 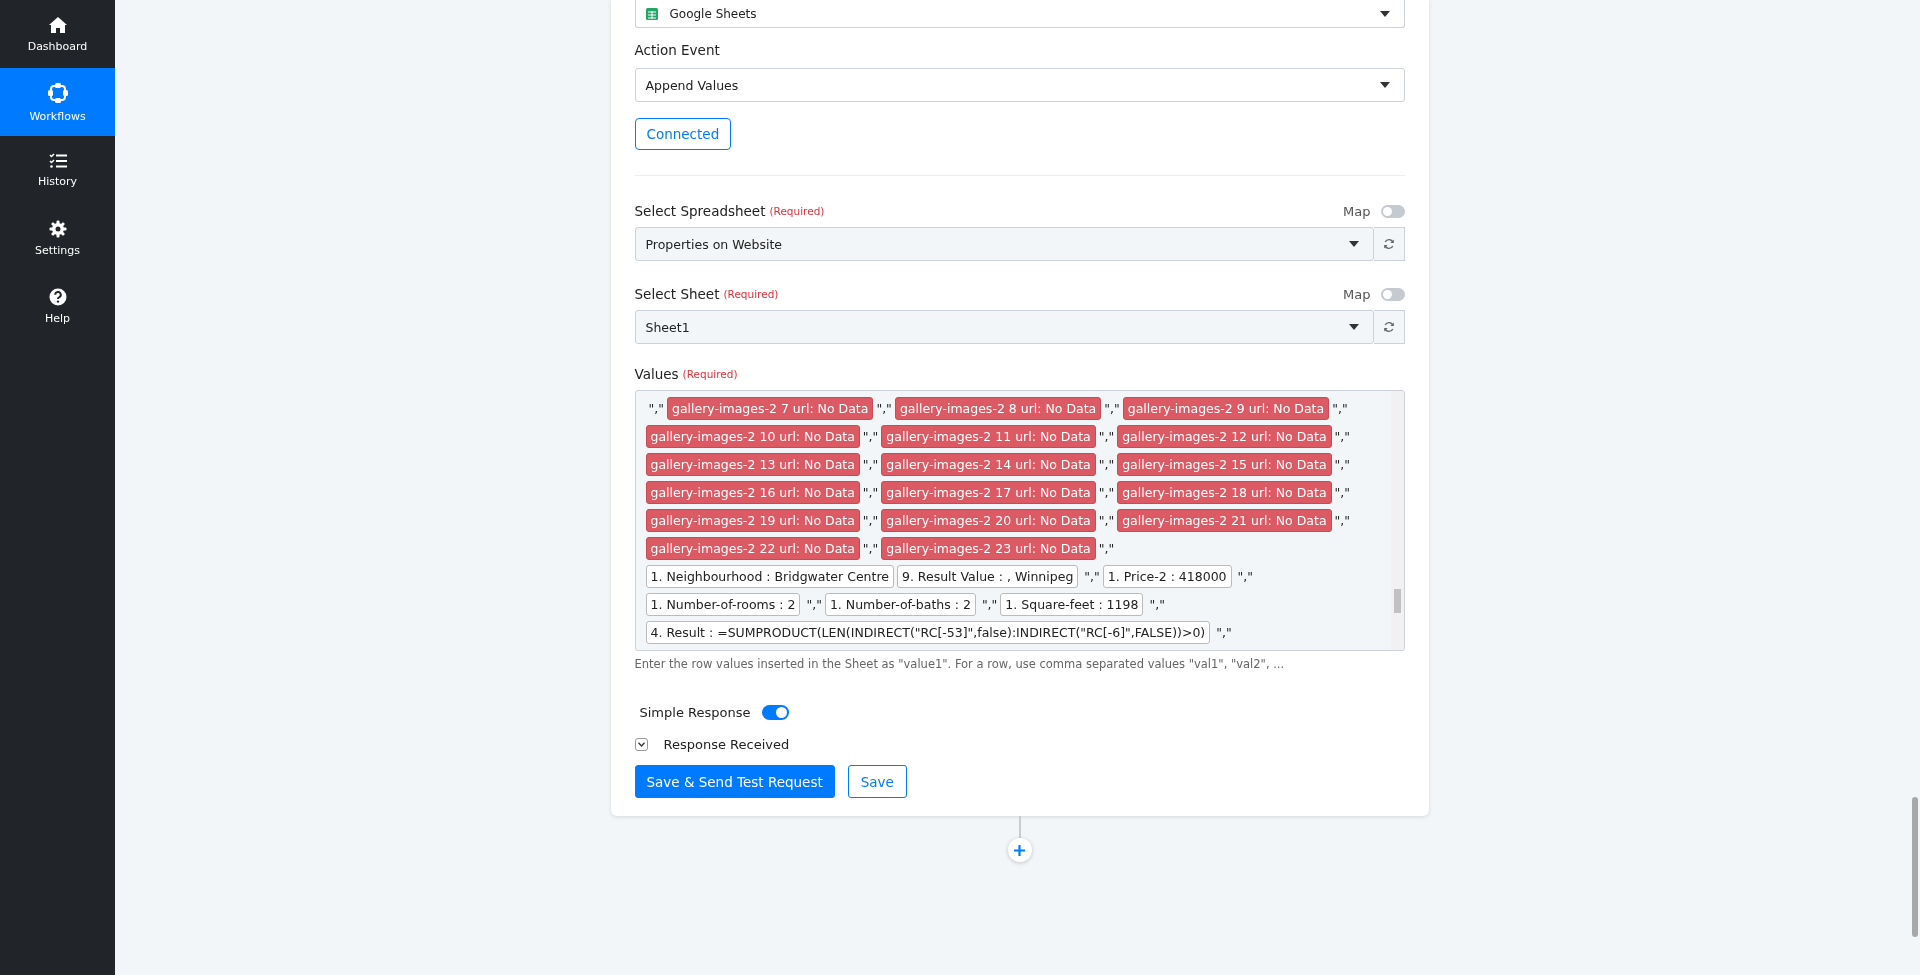 I want to click on field-label: Select Sheet, so click(x=677, y=294).